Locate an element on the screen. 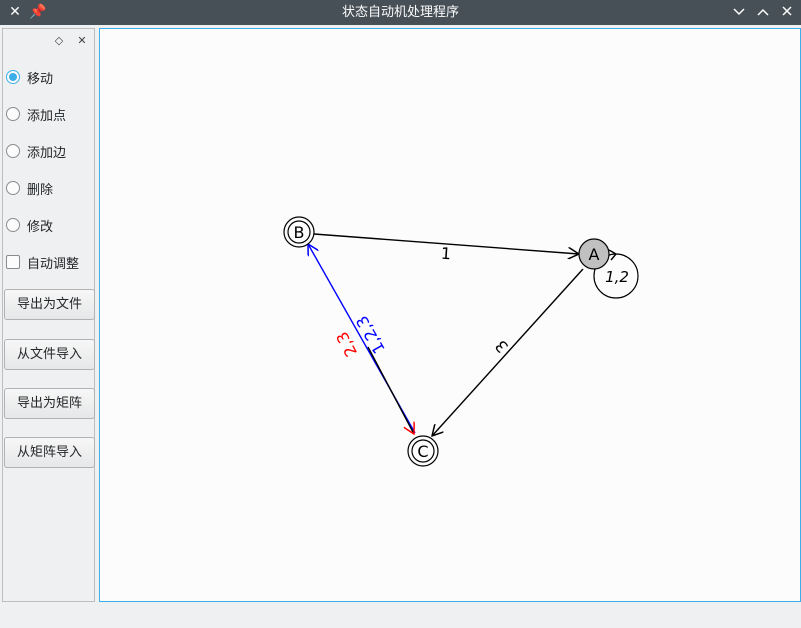  node-c-label: C is located at coordinates (422, 451).